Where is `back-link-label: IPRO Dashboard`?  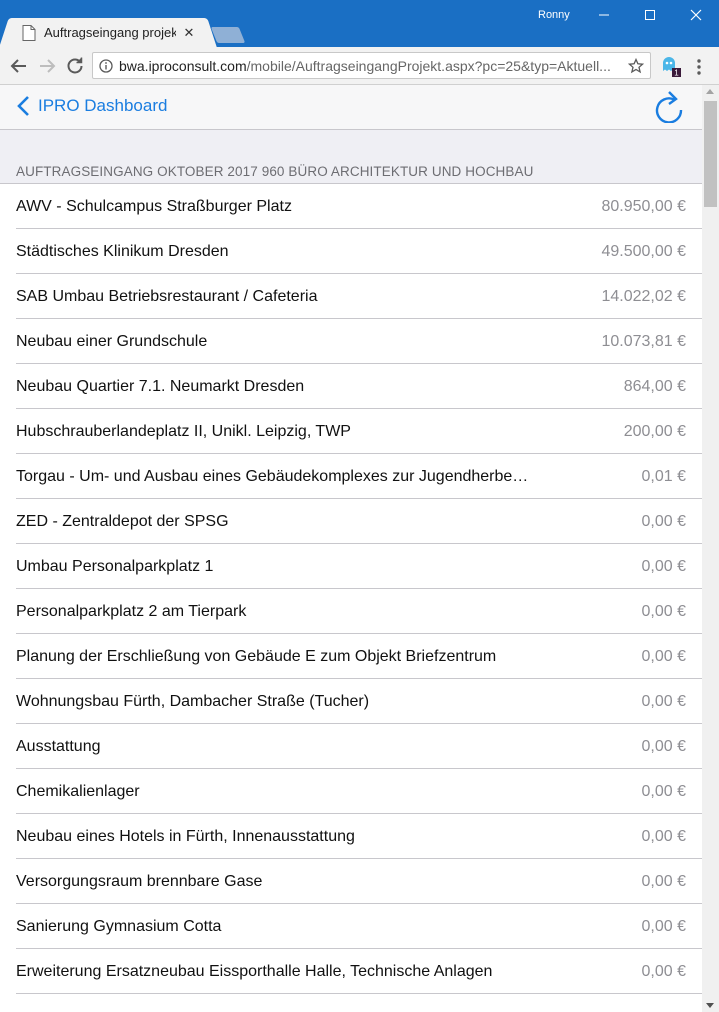
back-link-label: IPRO Dashboard is located at coordinates (103, 105).